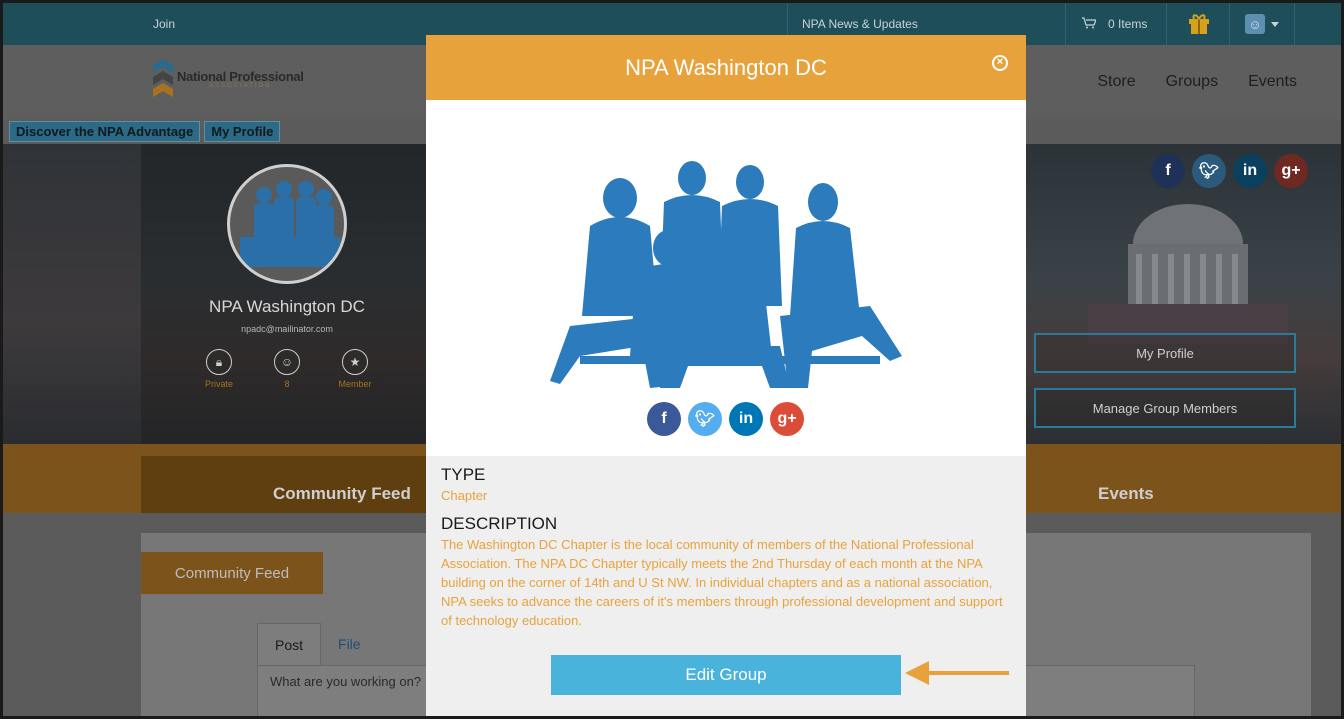 The image size is (1344, 719). What do you see at coordinates (725, 419) in the screenshot?
I see `modal-social-links: f 🐦︎ in g+` at bounding box center [725, 419].